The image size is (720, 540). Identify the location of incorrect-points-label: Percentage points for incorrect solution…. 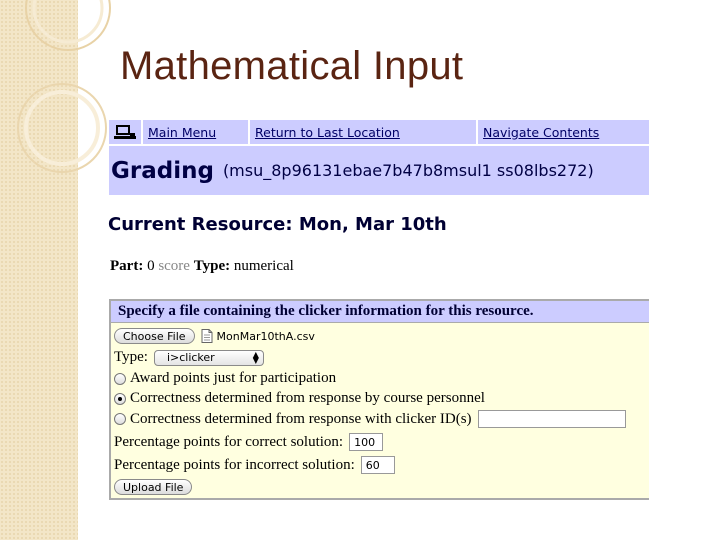
(234, 464).